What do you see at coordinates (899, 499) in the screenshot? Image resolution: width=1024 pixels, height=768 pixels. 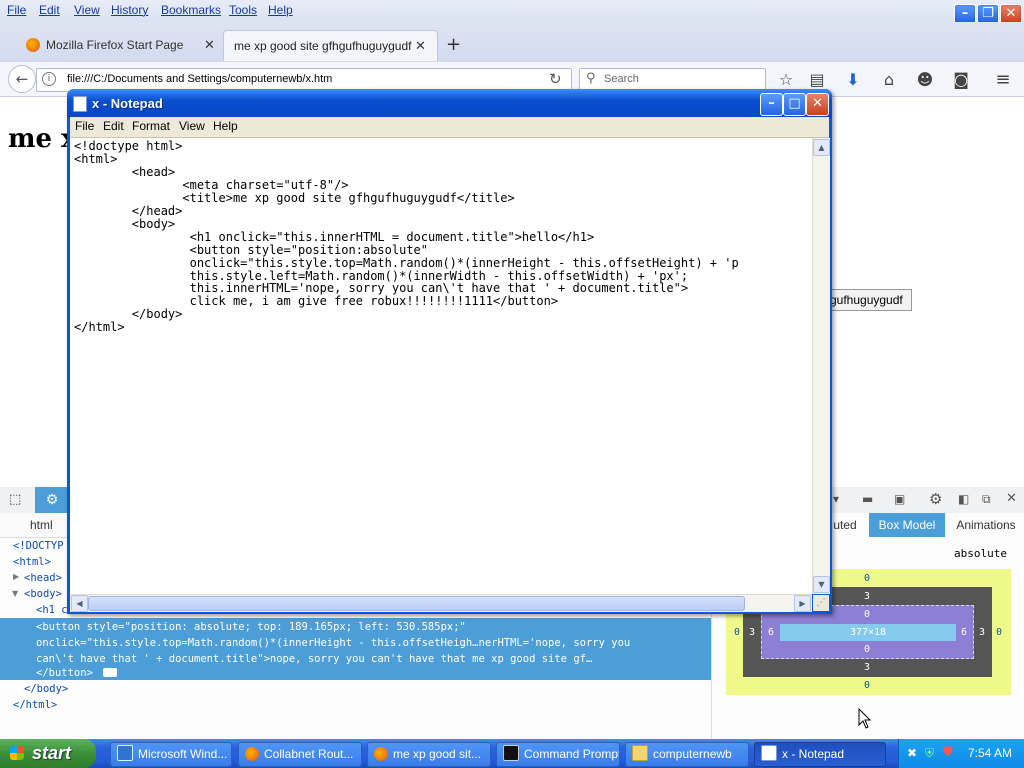 I see `screenshot-icon: ▣` at bounding box center [899, 499].